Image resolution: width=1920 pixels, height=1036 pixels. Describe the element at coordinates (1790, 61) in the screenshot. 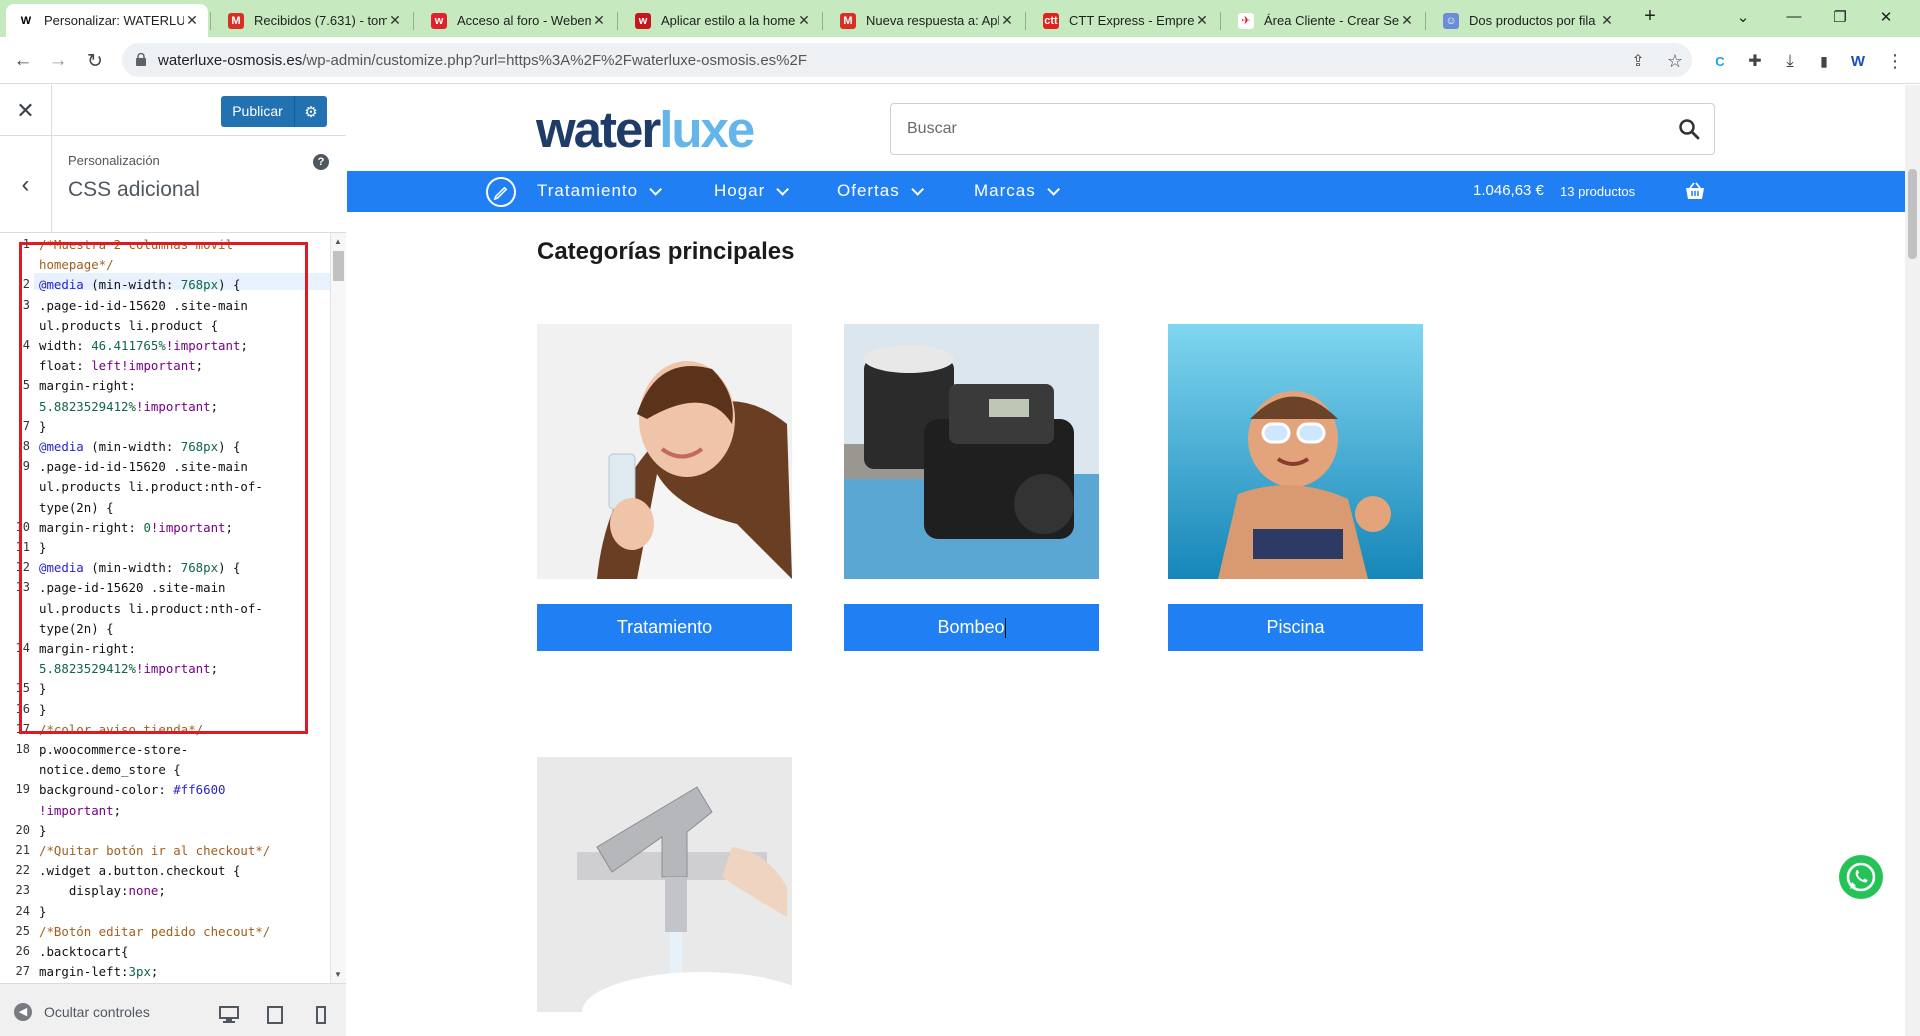

I see `download-icon: ⤓` at that location.